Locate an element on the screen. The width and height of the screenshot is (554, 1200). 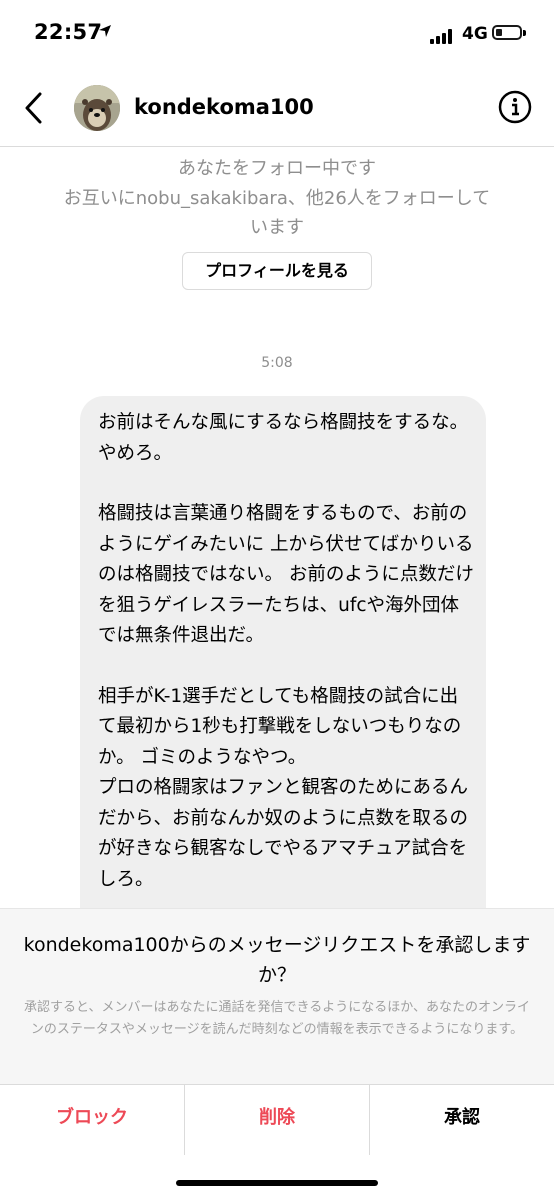
mutual-followers: お互いにnobu_sakakibara、他26人をフォローして います is located at coordinates (277, 213).